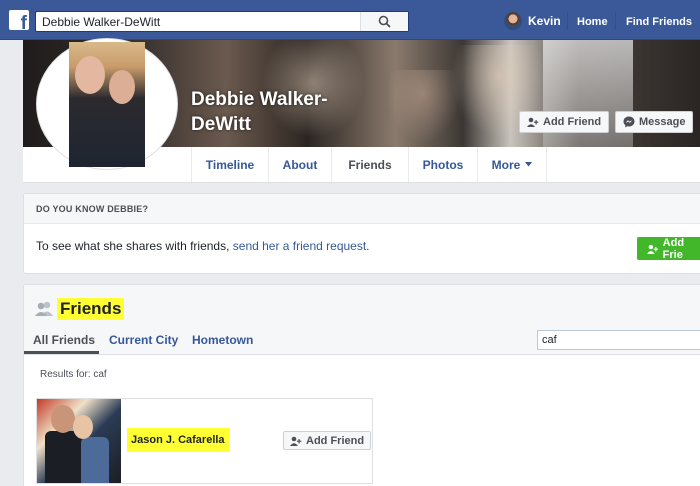 The width and height of the screenshot is (700, 486). I want to click on messenger-icon, so click(629, 122).